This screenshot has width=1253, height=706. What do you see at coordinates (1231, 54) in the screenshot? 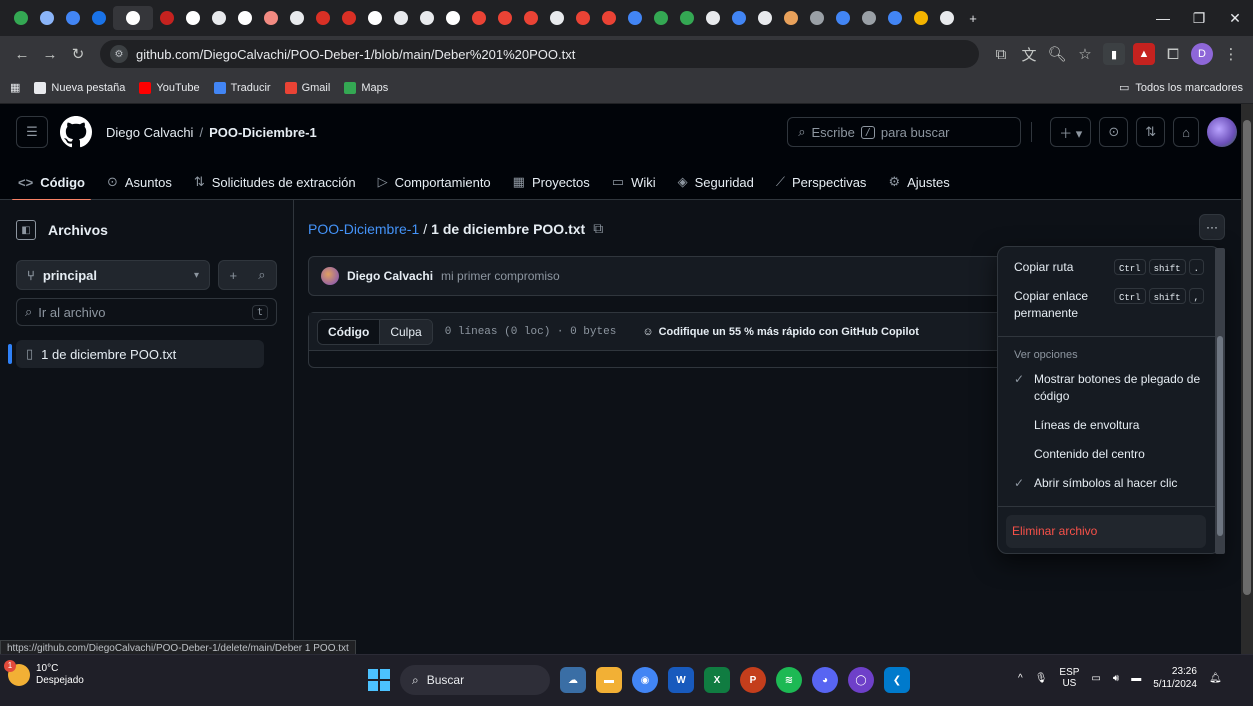
I see `browser-menu-icon: ⋮` at bounding box center [1231, 54].